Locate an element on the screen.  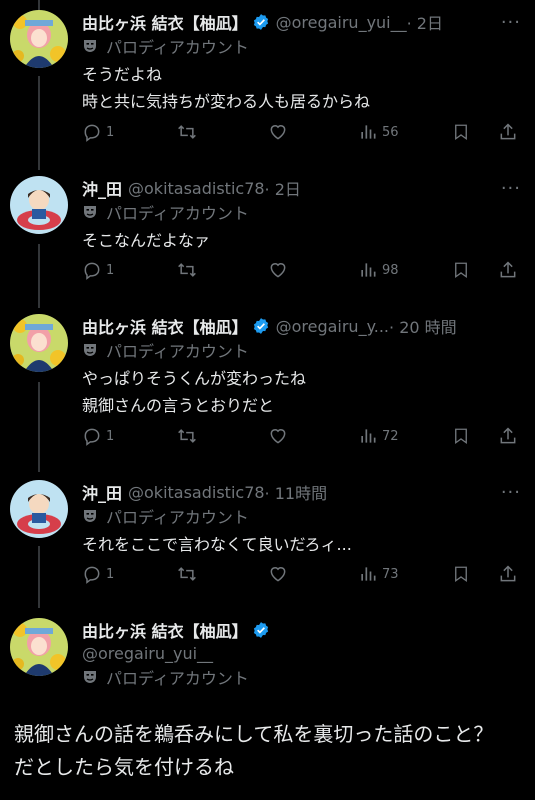
views-count: 56 is located at coordinates (390, 132).